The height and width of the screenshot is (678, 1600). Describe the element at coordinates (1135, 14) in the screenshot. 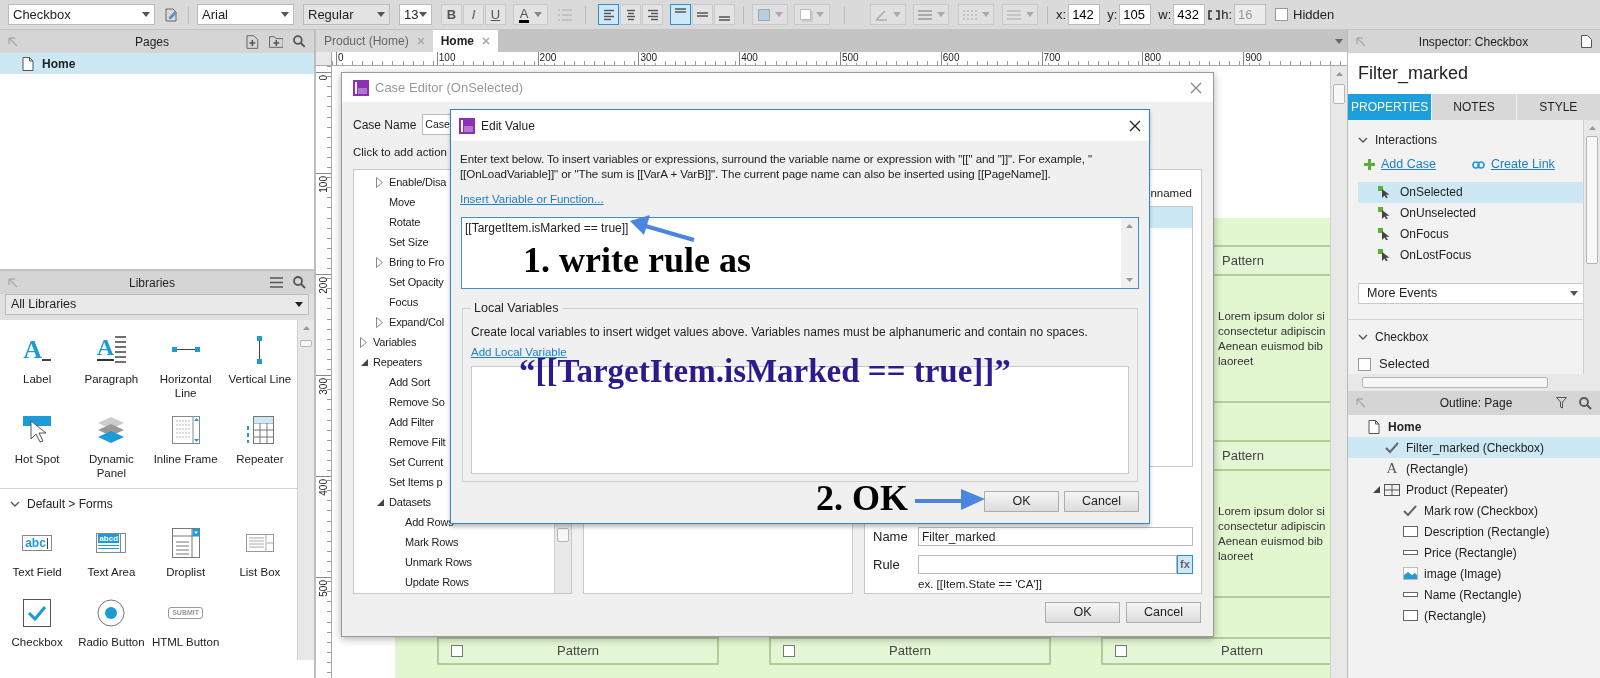

I see `position-field: 105` at that location.